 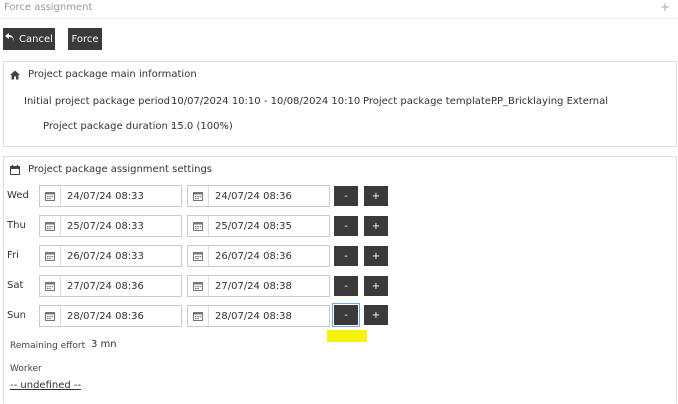 I want to click on end-datetime-field: 24/07/24 08:36, so click(x=258, y=196).